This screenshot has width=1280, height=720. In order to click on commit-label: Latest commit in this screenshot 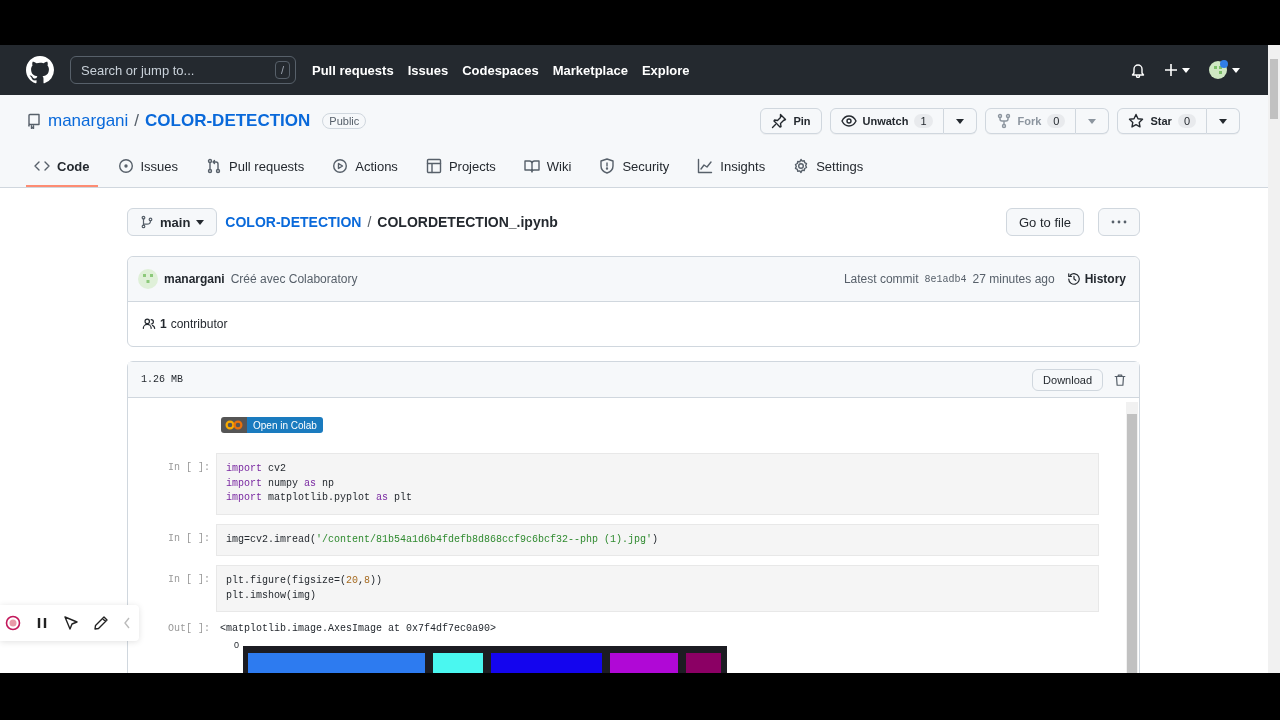, I will do `click(881, 279)`.